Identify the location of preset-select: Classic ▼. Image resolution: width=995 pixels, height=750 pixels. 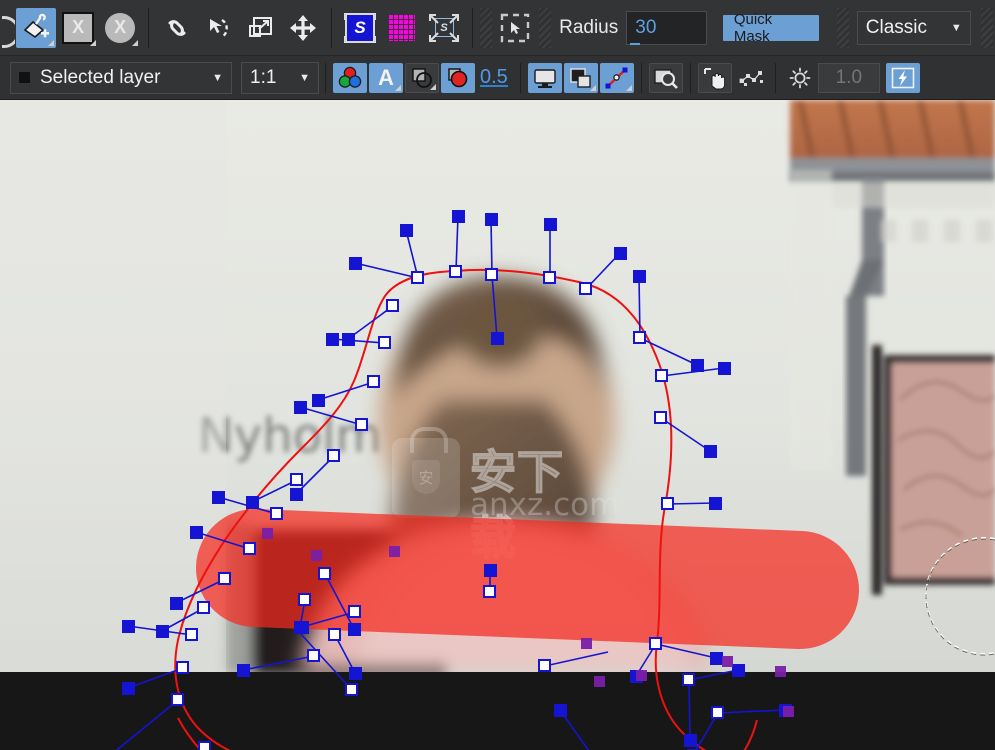
(913, 27).